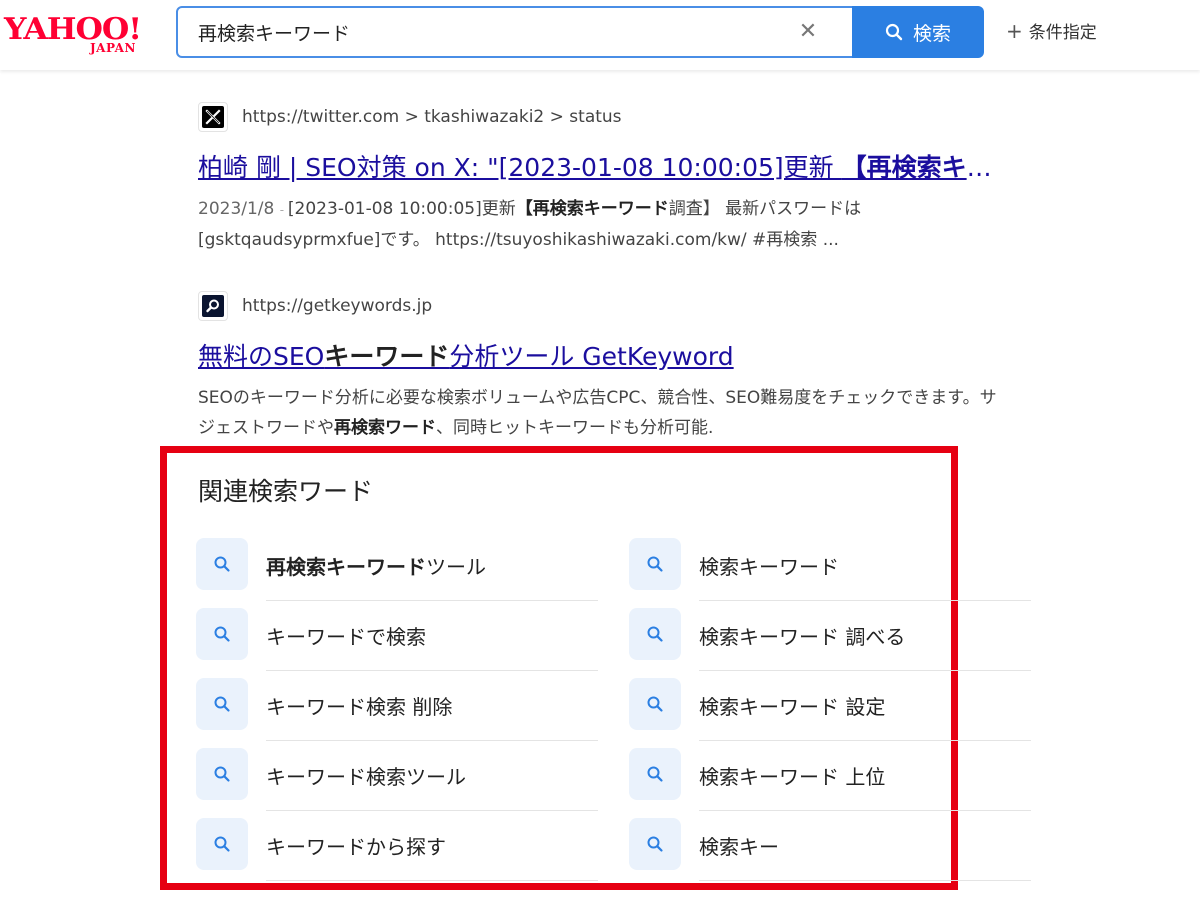 The image size is (1200, 898). I want to click on related-search-item: キーワードから探す, so click(397, 853).